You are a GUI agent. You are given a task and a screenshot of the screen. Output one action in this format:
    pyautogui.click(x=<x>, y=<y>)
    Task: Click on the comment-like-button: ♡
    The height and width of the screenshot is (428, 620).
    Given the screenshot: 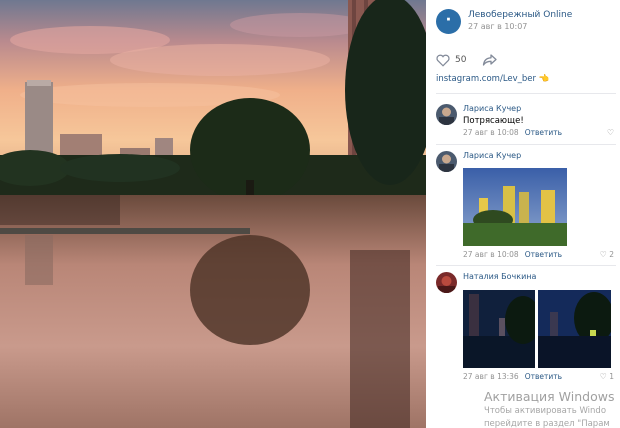 What is the action you would take?
    pyautogui.click(x=610, y=132)
    